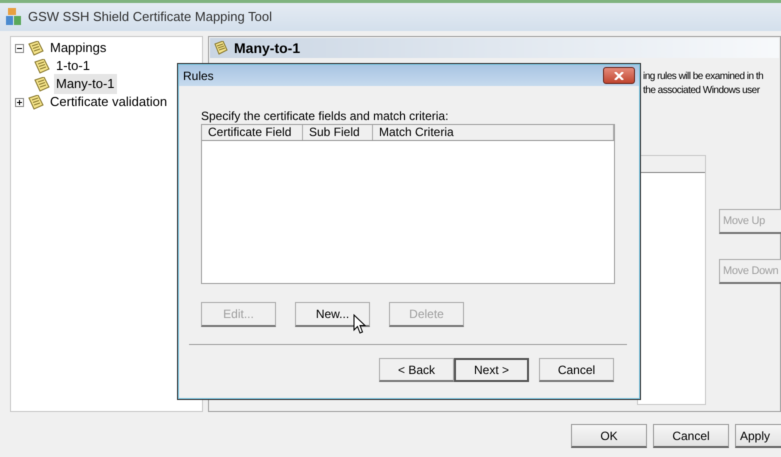  Describe the element at coordinates (691, 436) in the screenshot. I see `dialog-button: Cancel` at that location.